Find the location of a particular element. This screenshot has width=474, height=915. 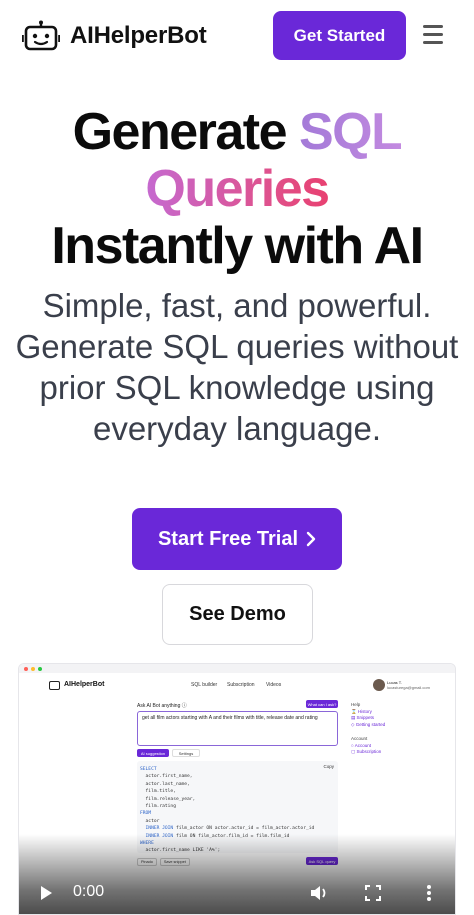

sql-keyword: FROM is located at coordinates (146, 814).